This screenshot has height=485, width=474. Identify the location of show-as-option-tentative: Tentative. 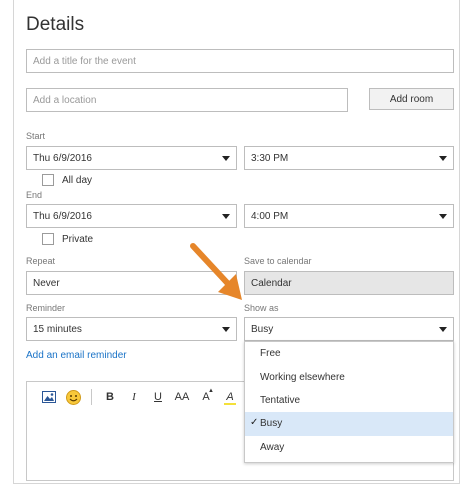
(349, 400).